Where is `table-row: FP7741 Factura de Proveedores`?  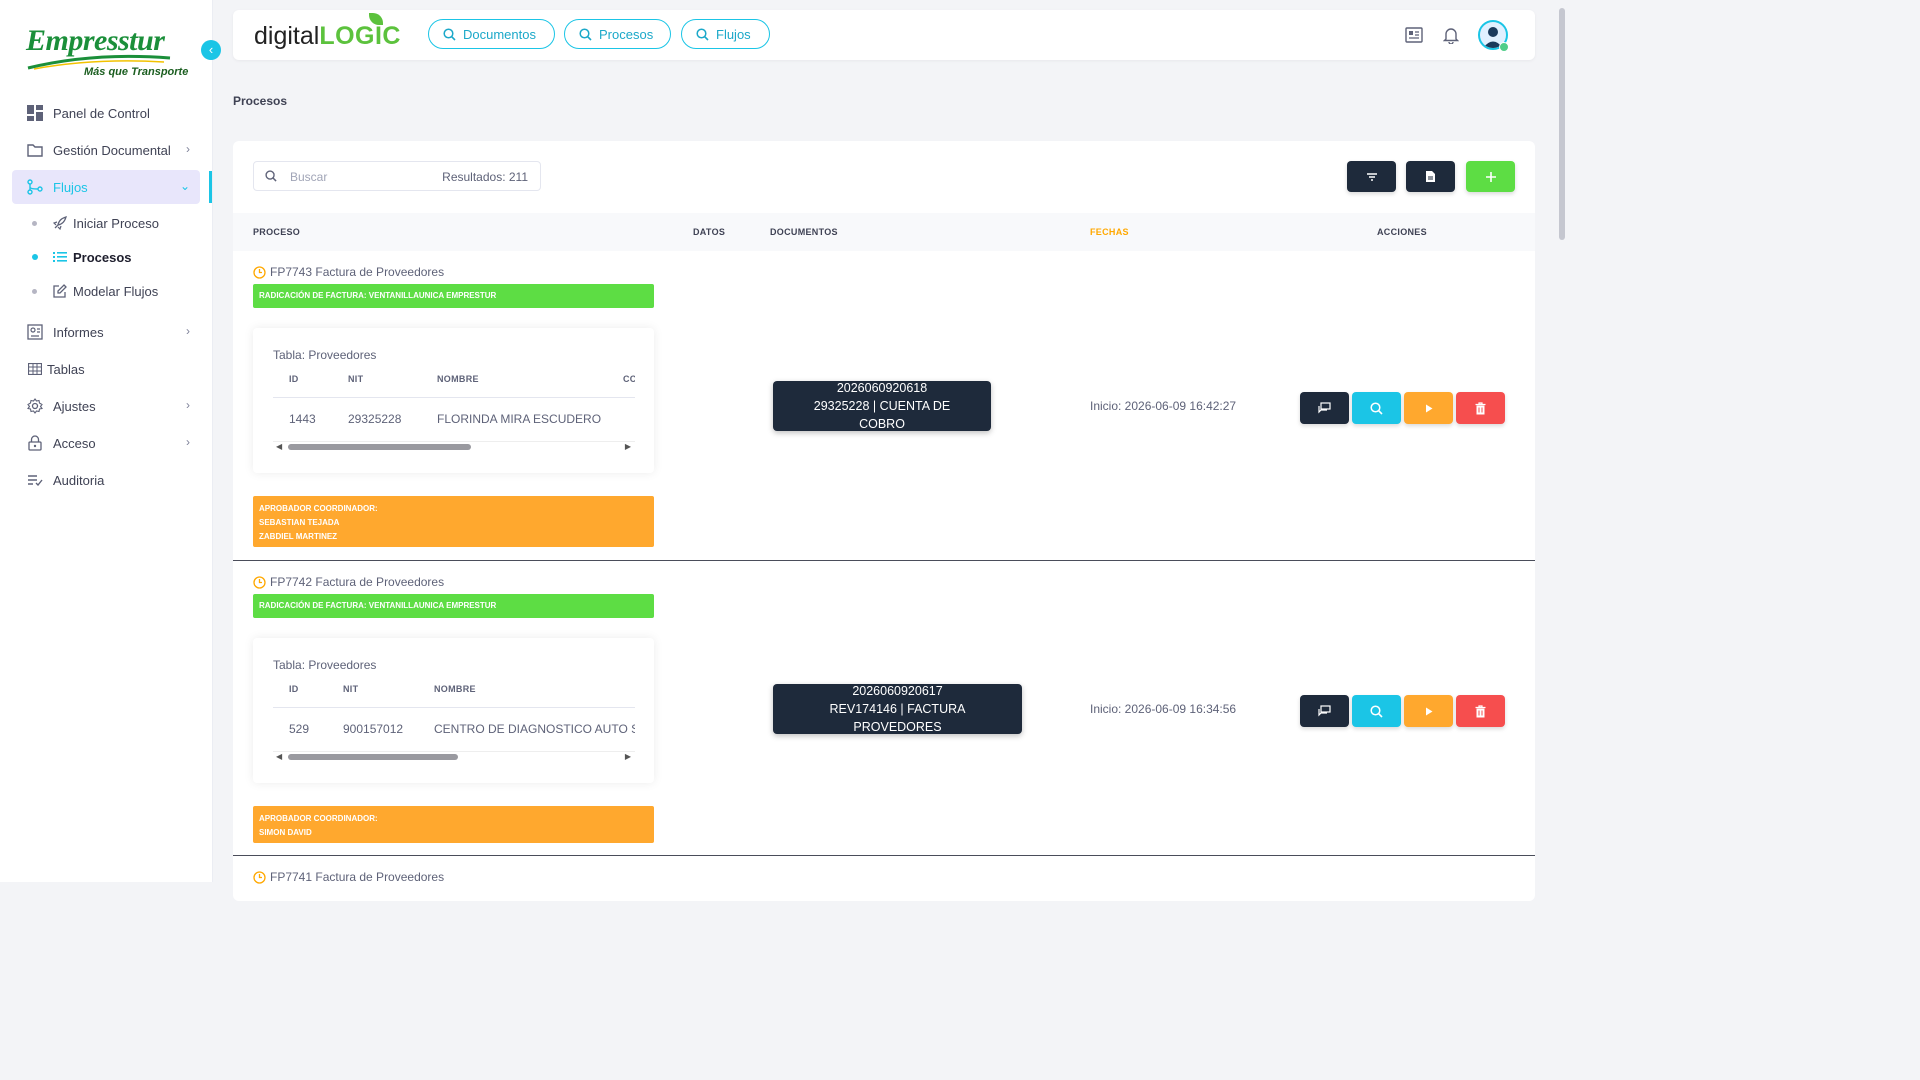
table-row: FP7741 Factura de Proveedores is located at coordinates (884, 878).